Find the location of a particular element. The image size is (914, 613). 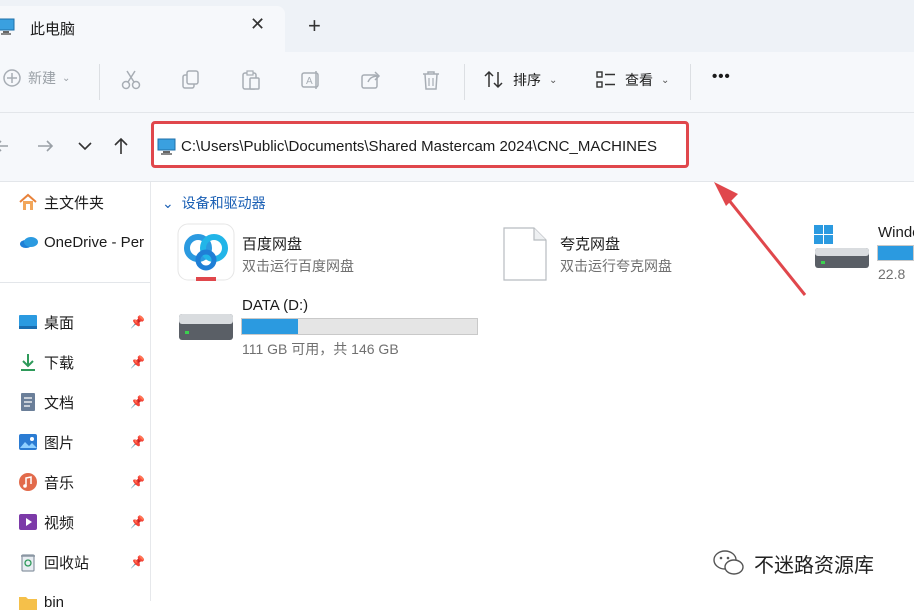

sidebar-item-downloads: 下载 is located at coordinates (46, 362).